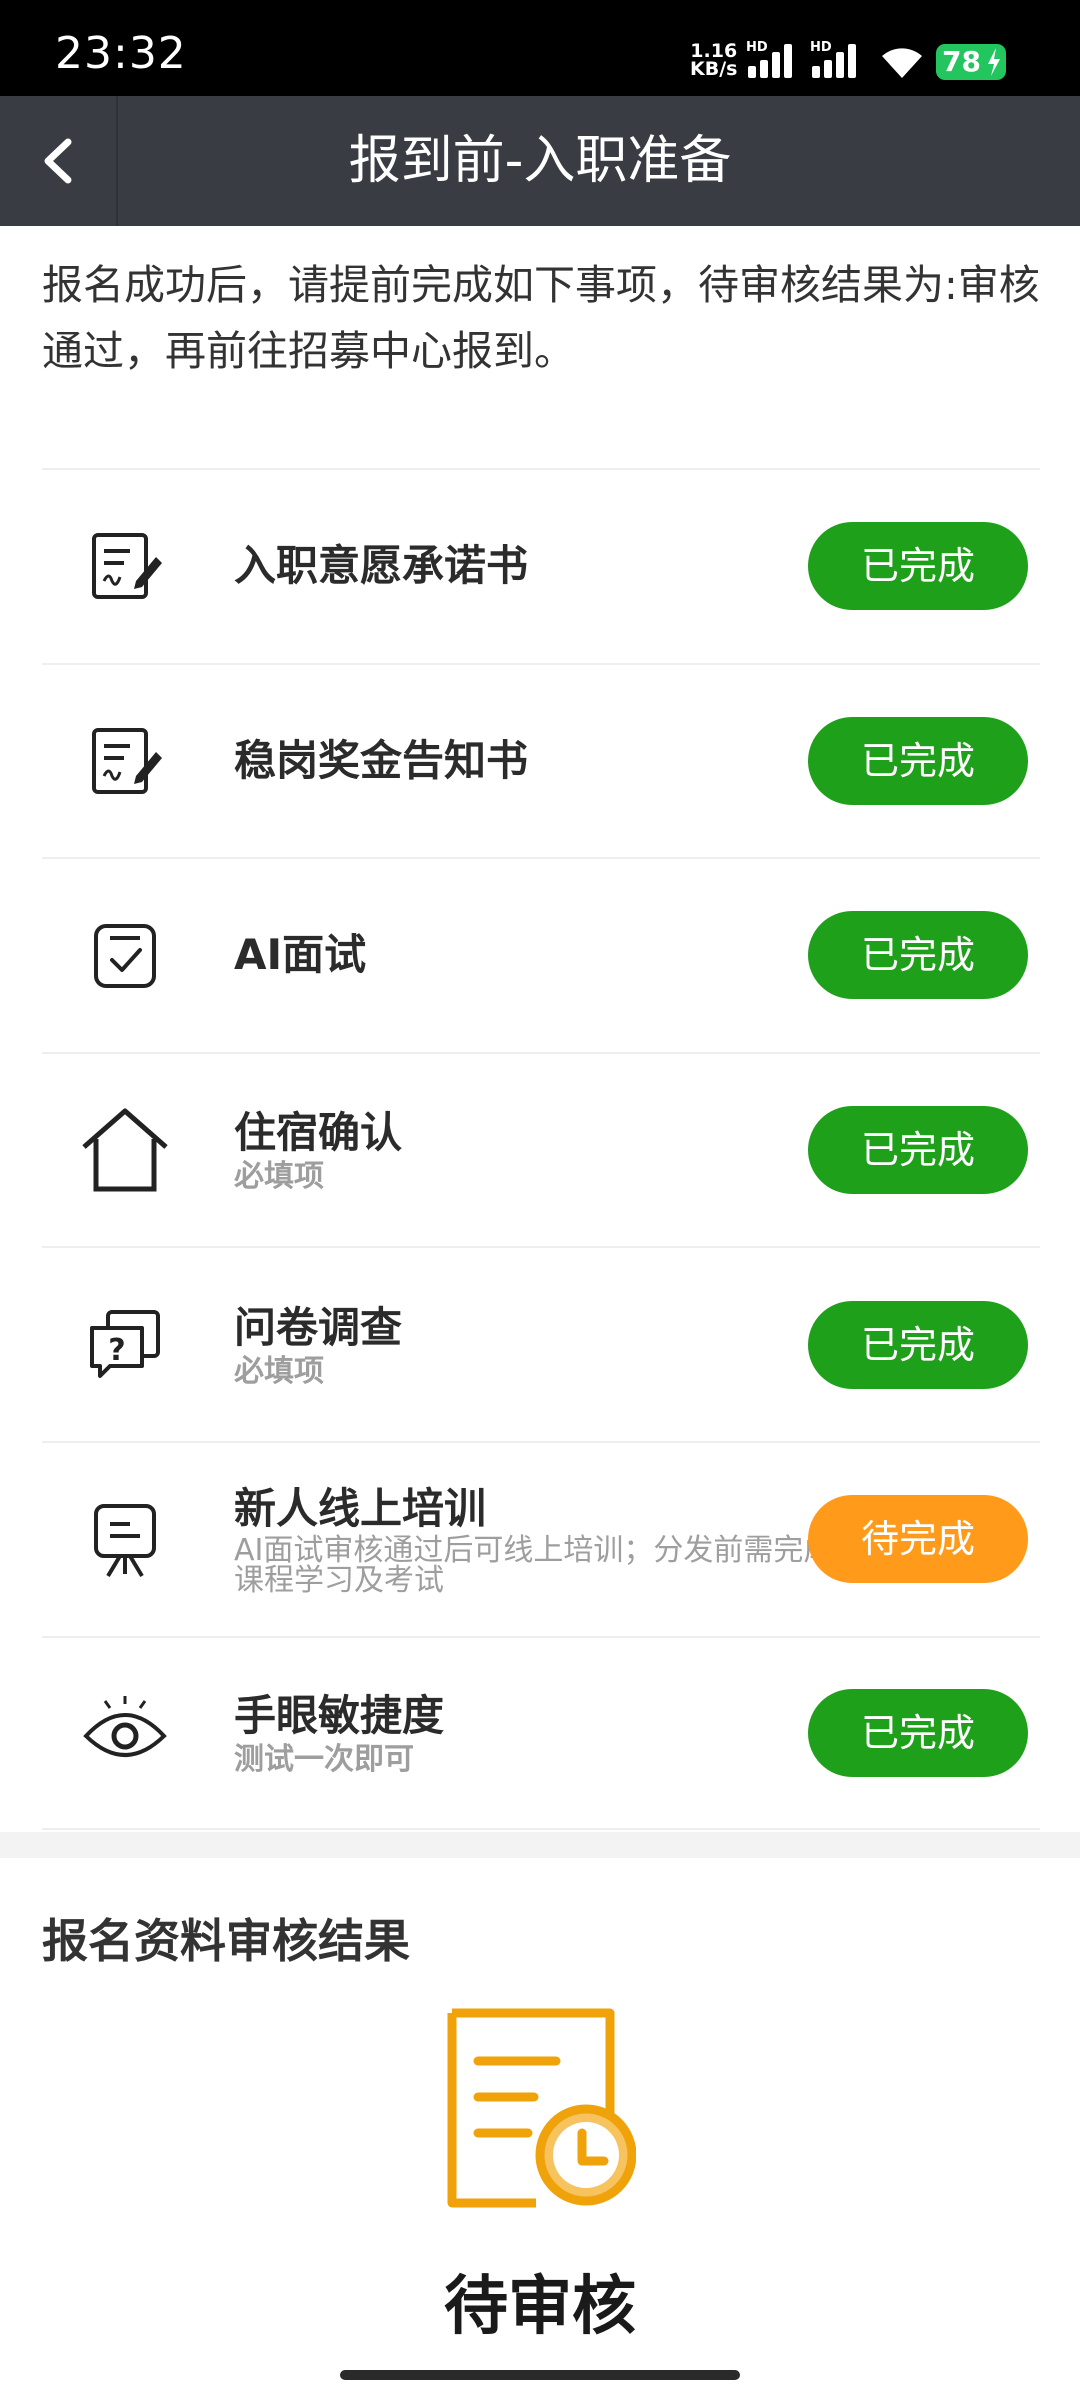  What do you see at coordinates (541, 1343) in the screenshot?
I see `task-row-survey: ? 问卷调查 必填项 已完成` at bounding box center [541, 1343].